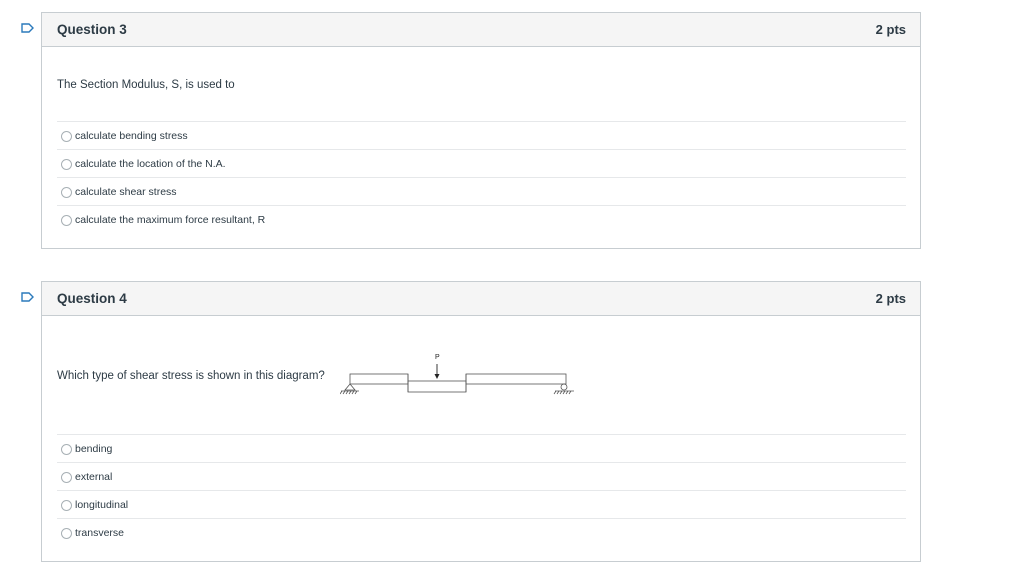  What do you see at coordinates (481, 299) in the screenshot?
I see `question-header: Question 4 2 pts` at bounding box center [481, 299].